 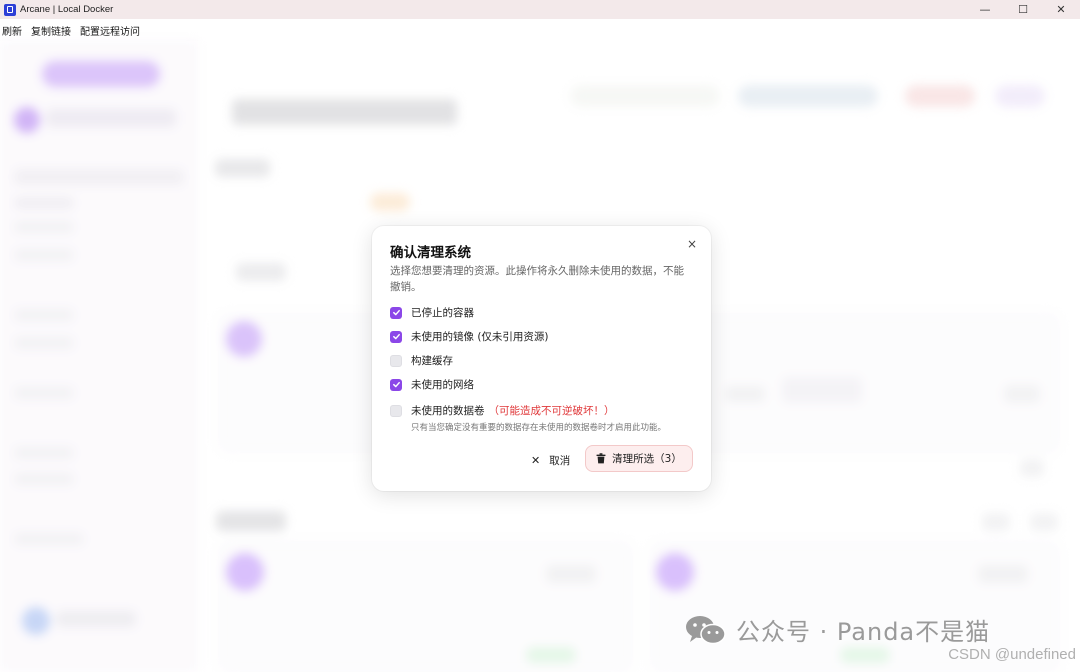 What do you see at coordinates (551, 411) in the screenshot?
I see `volume-warning: （可能造成不可逆破坏！）` at bounding box center [551, 411].